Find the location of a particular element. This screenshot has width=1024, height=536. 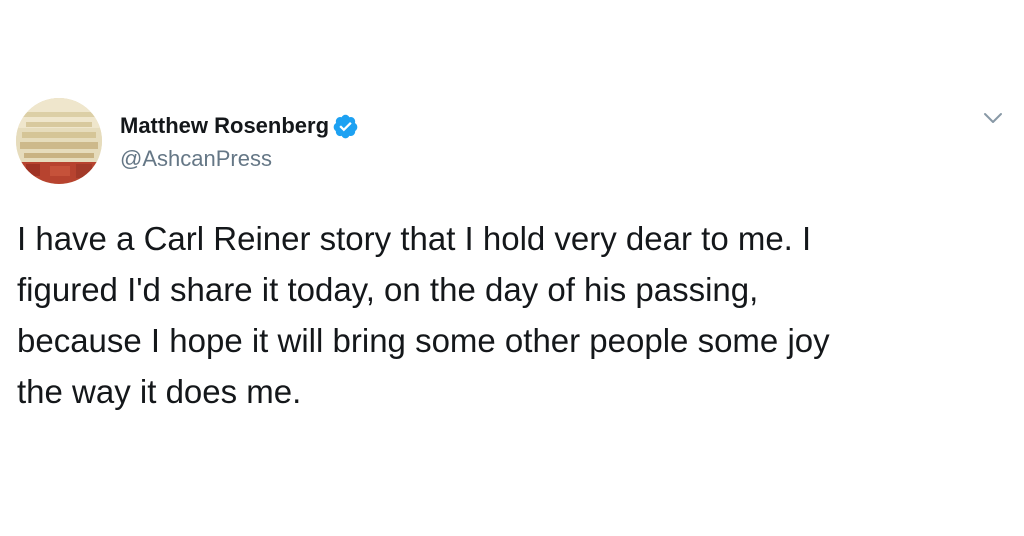

author-handle: @AshcanPress is located at coordinates (239, 159).